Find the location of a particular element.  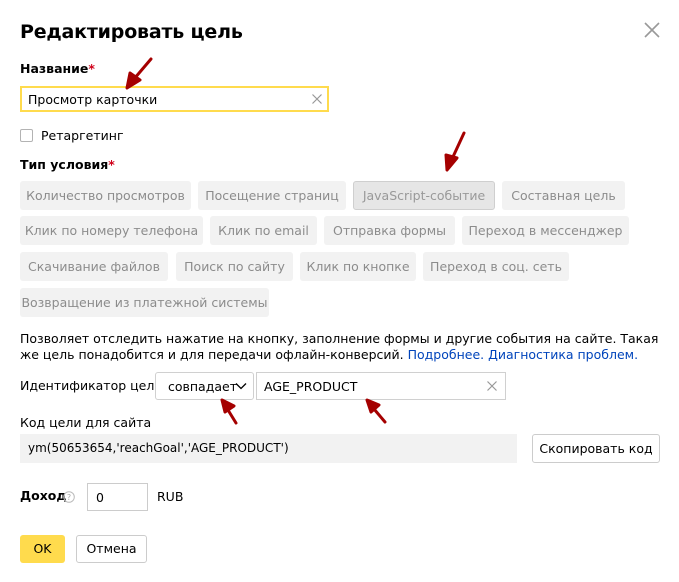

cancel-button: Отмена is located at coordinates (111, 549).